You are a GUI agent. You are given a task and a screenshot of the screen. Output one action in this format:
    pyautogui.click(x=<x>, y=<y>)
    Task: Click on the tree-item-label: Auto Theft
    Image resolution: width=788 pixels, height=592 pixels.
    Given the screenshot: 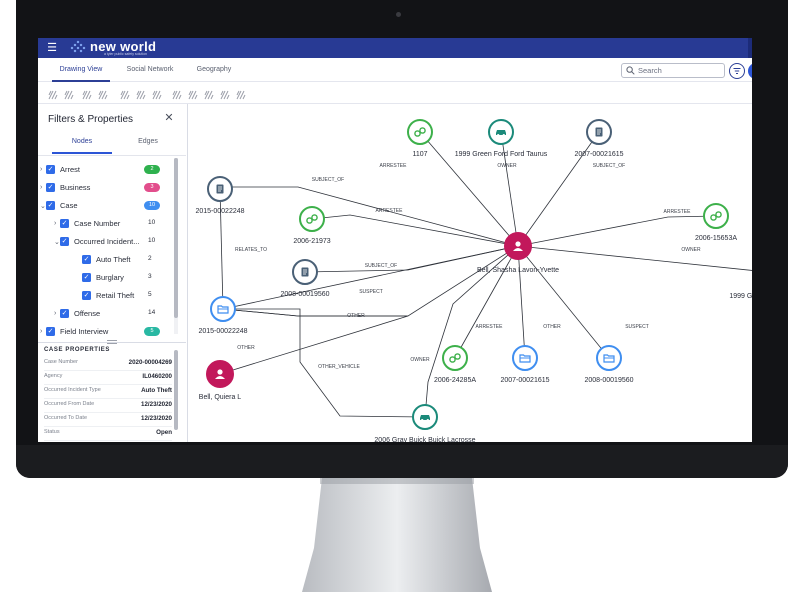 What is the action you would take?
    pyautogui.click(x=113, y=259)
    